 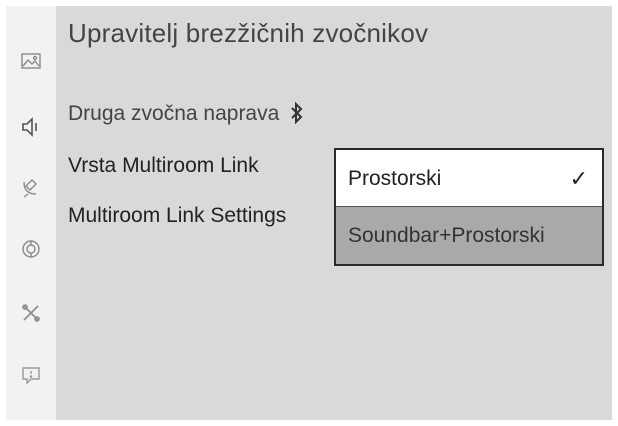 What do you see at coordinates (248, 33) in the screenshot?
I see `page-title: Upravitelj brezžičnih zvočnikov` at bounding box center [248, 33].